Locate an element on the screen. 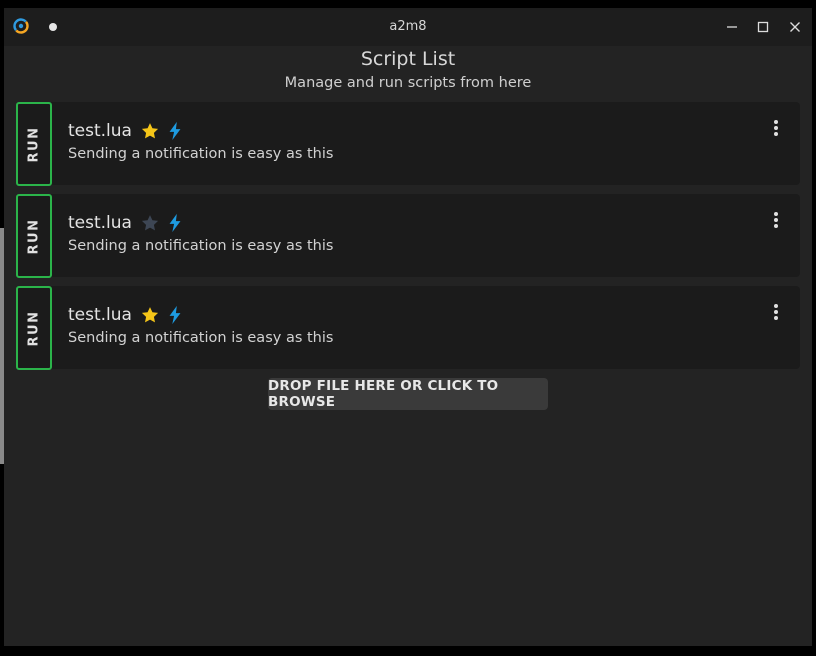  drop-file-button: DROP FILE HERE OR CLICK TO BROWSE is located at coordinates (408, 394).